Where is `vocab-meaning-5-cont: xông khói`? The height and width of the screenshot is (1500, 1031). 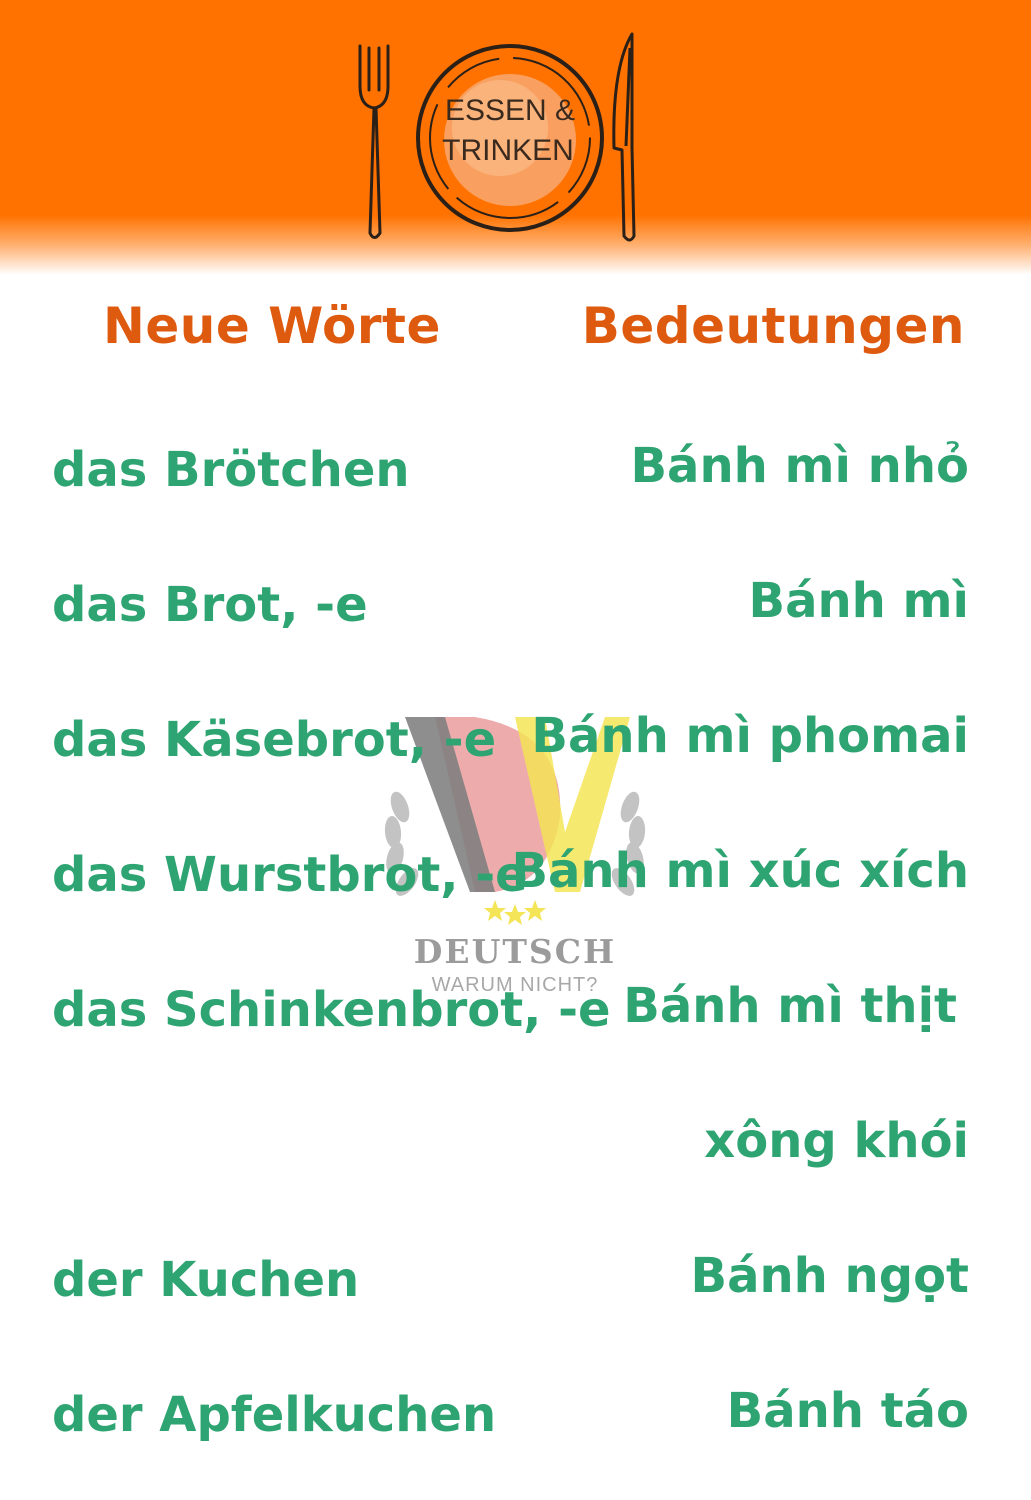 vocab-meaning-5-cont: xông khói is located at coordinates (836, 1141).